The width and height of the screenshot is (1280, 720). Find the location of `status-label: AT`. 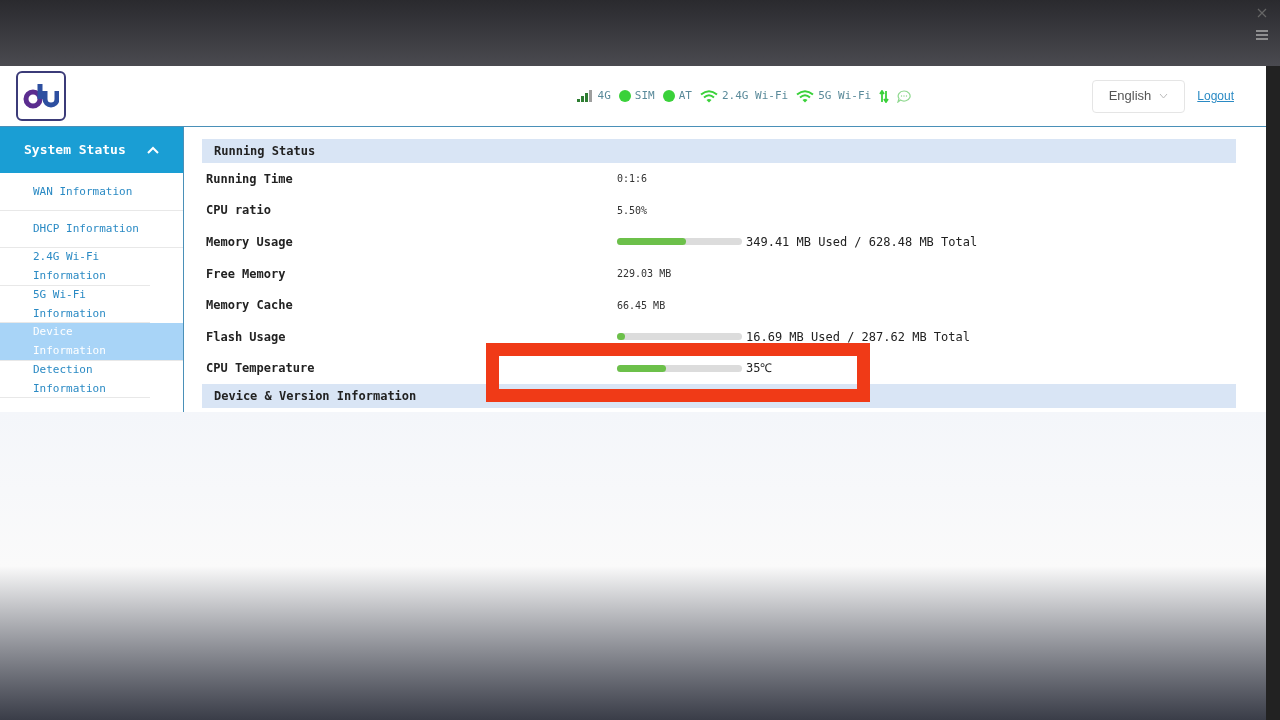

status-label: AT is located at coordinates (685, 95).